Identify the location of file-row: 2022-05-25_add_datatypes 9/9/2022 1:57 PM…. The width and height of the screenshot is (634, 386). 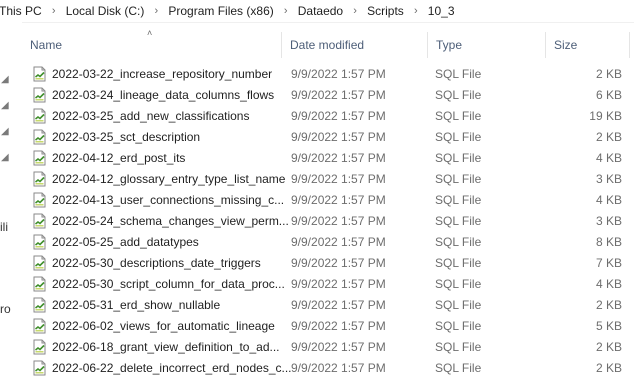
(328, 242).